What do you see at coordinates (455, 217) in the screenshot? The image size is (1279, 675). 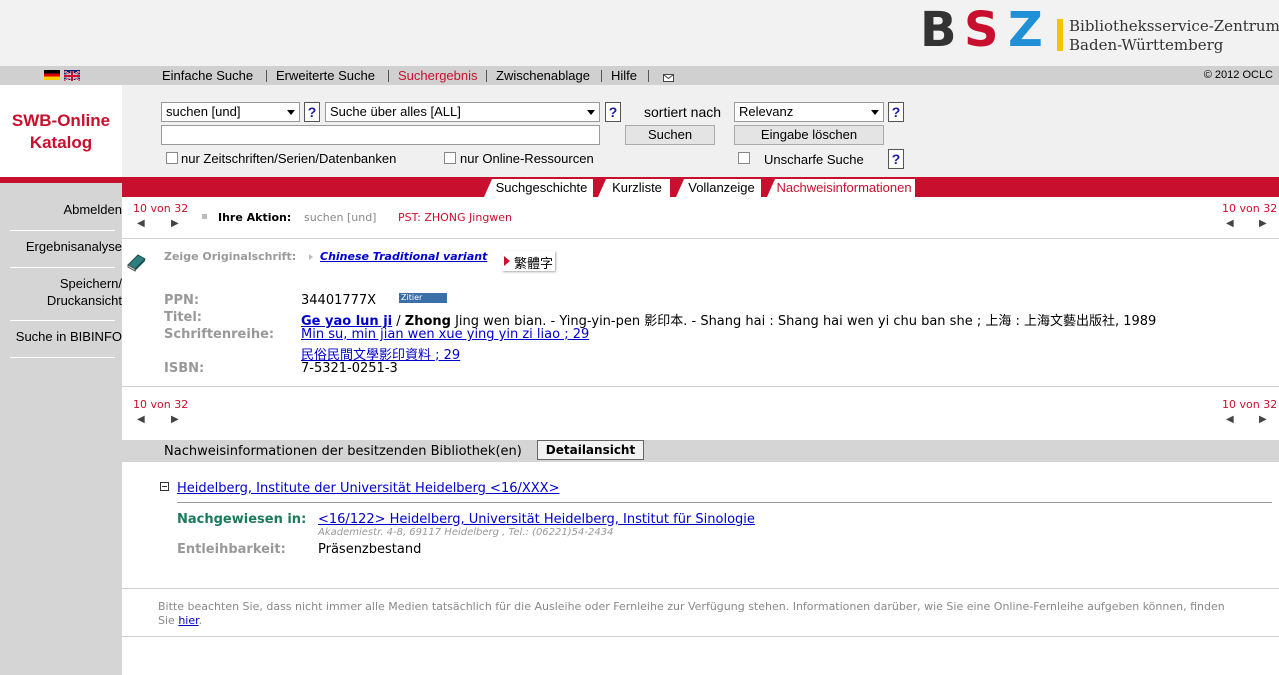 I see `action-query: PST: ZHONG Jingwen` at bounding box center [455, 217].